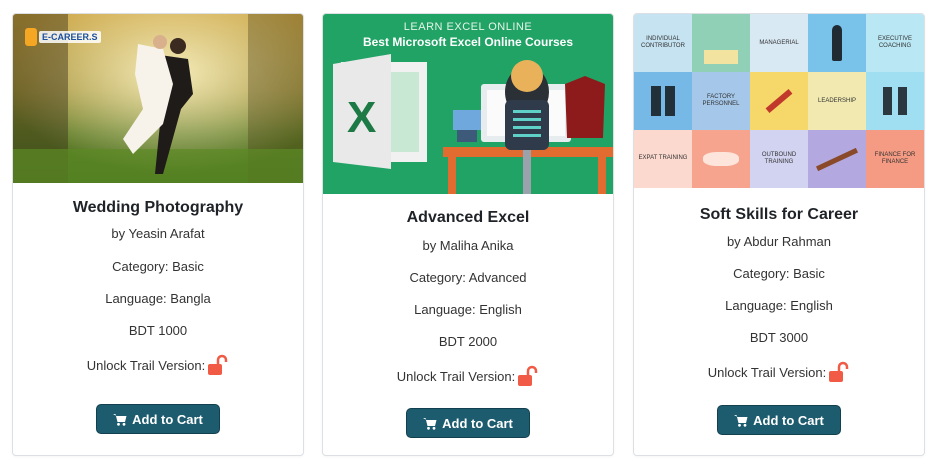 Image resolution: width=947 pixels, height=464 pixels. I want to click on course-price: BDT 3000, so click(779, 337).